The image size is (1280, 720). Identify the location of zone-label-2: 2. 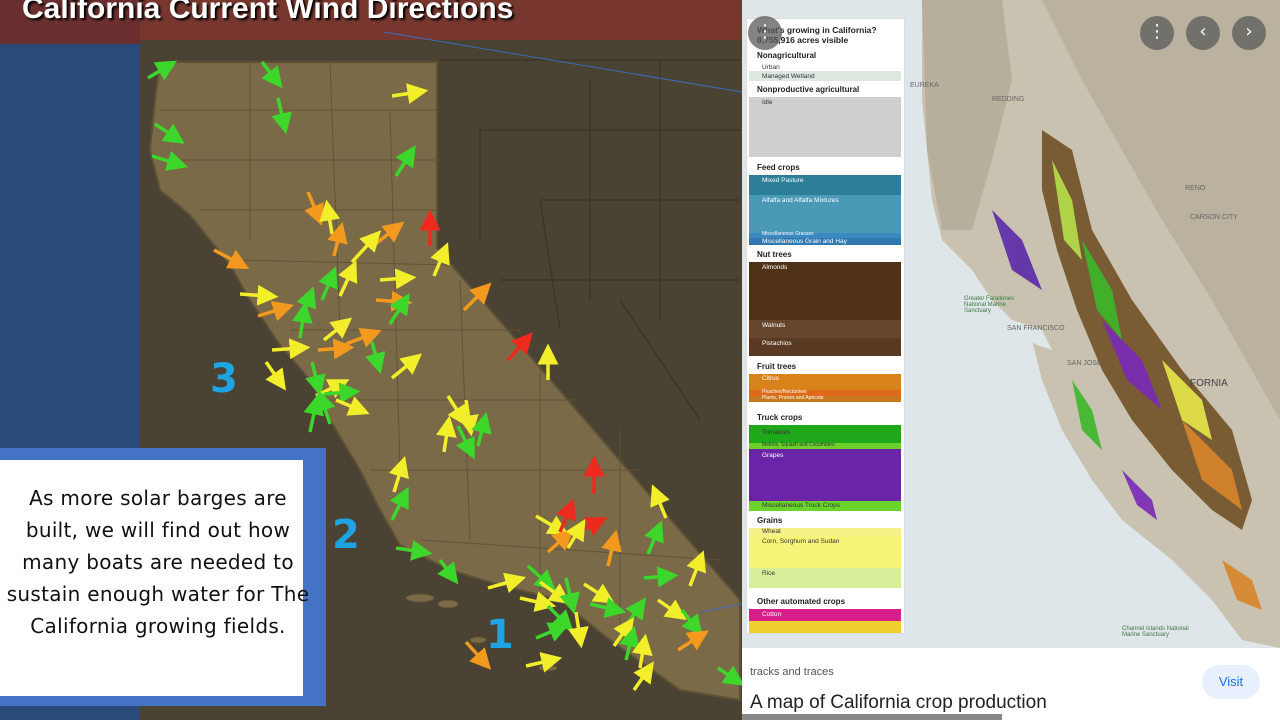
(346, 535).